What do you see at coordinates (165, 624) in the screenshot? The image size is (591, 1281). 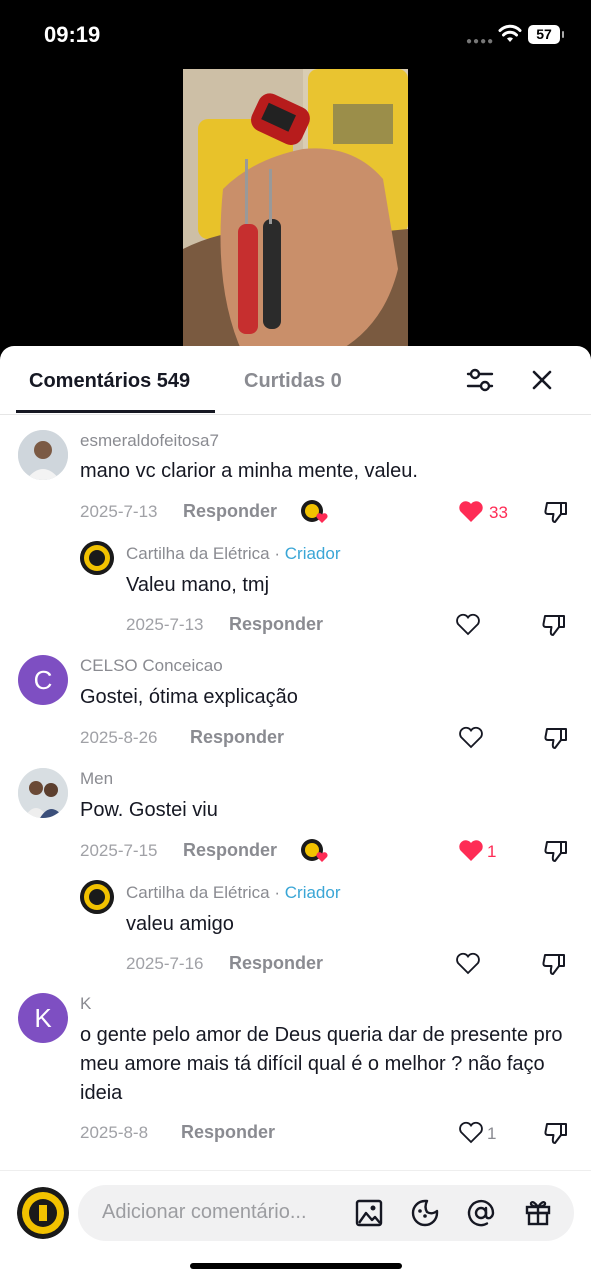 I see `reply-date: 2025-7-13` at bounding box center [165, 624].